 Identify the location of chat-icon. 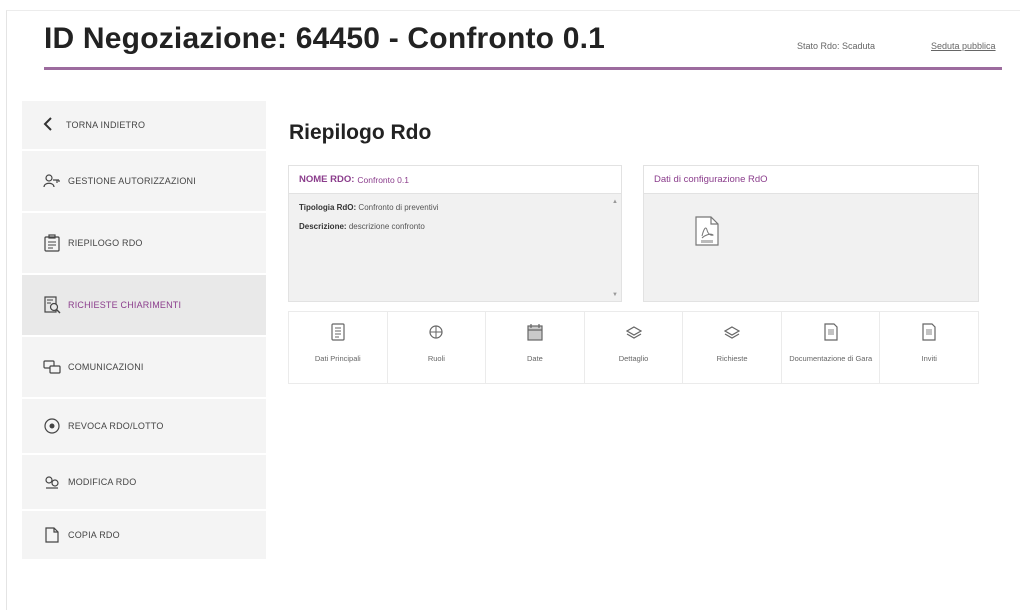
(52, 367).